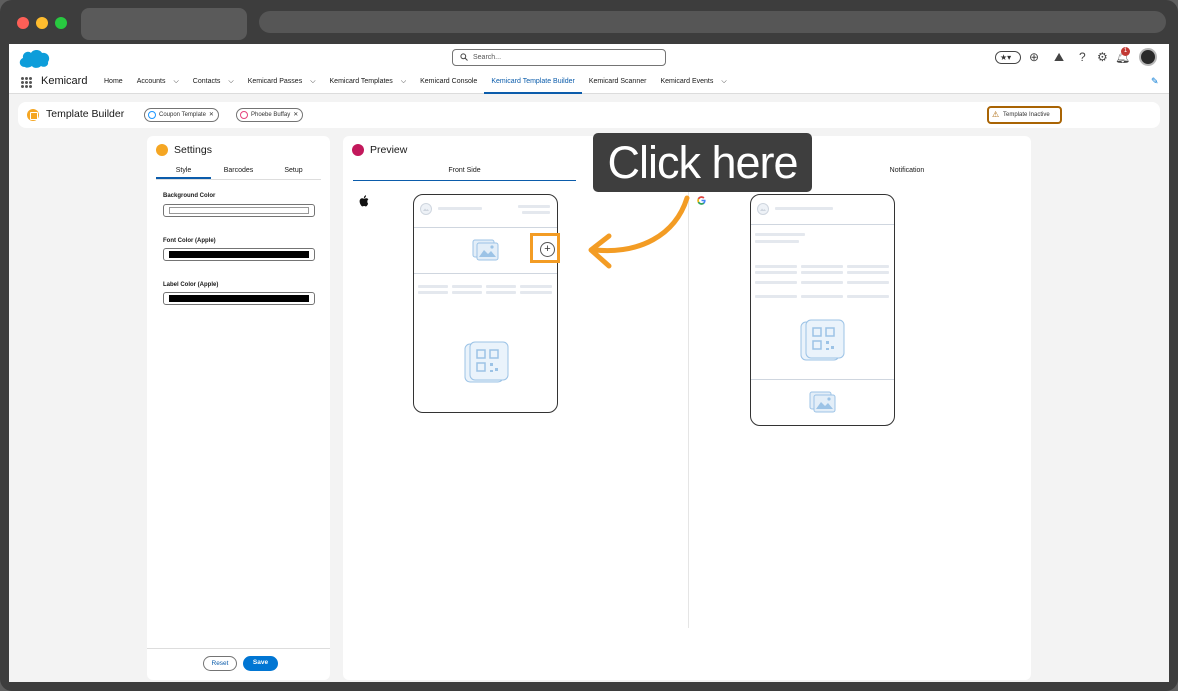 Image resolution: width=1178 pixels, height=691 pixels. What do you see at coordinates (1125, 51) in the screenshot?
I see `notification-badge: 1` at bounding box center [1125, 51].